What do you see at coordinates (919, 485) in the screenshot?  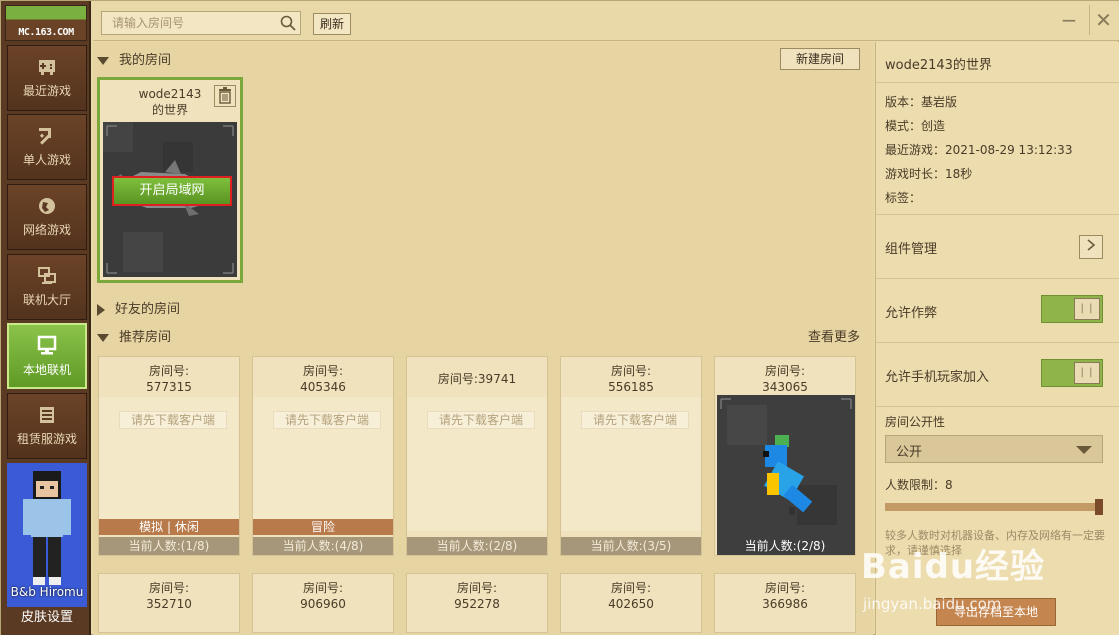 I see `player-limit-label: 人数限制：8` at bounding box center [919, 485].